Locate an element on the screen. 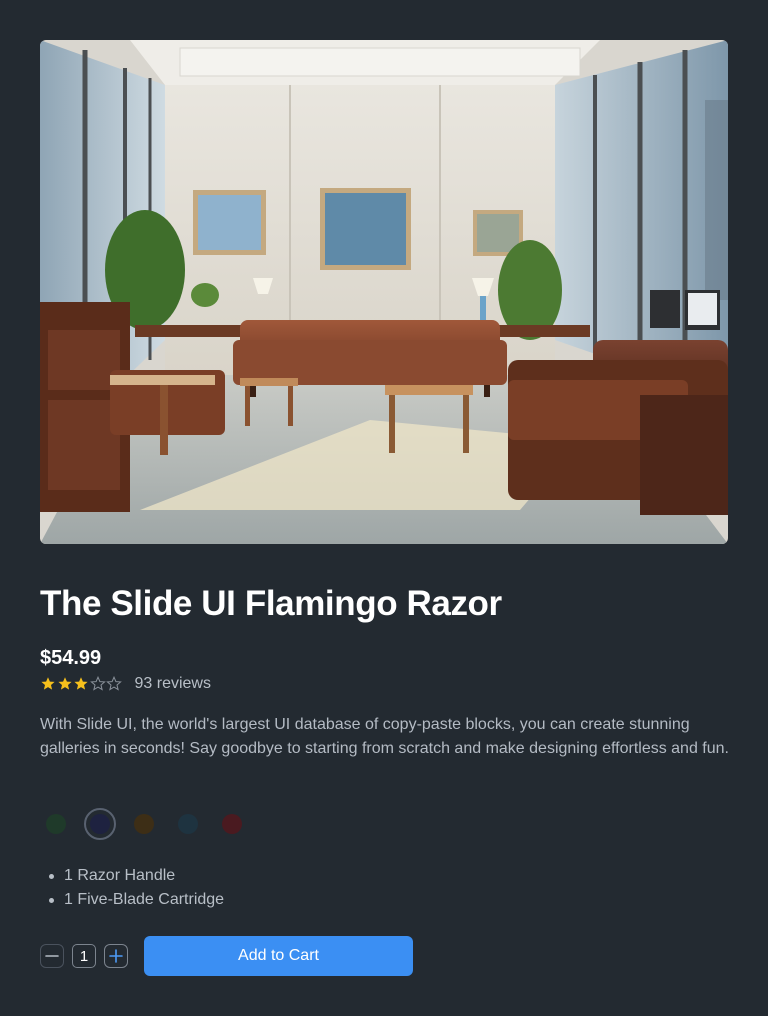  decrease-button is located at coordinates (52, 956).